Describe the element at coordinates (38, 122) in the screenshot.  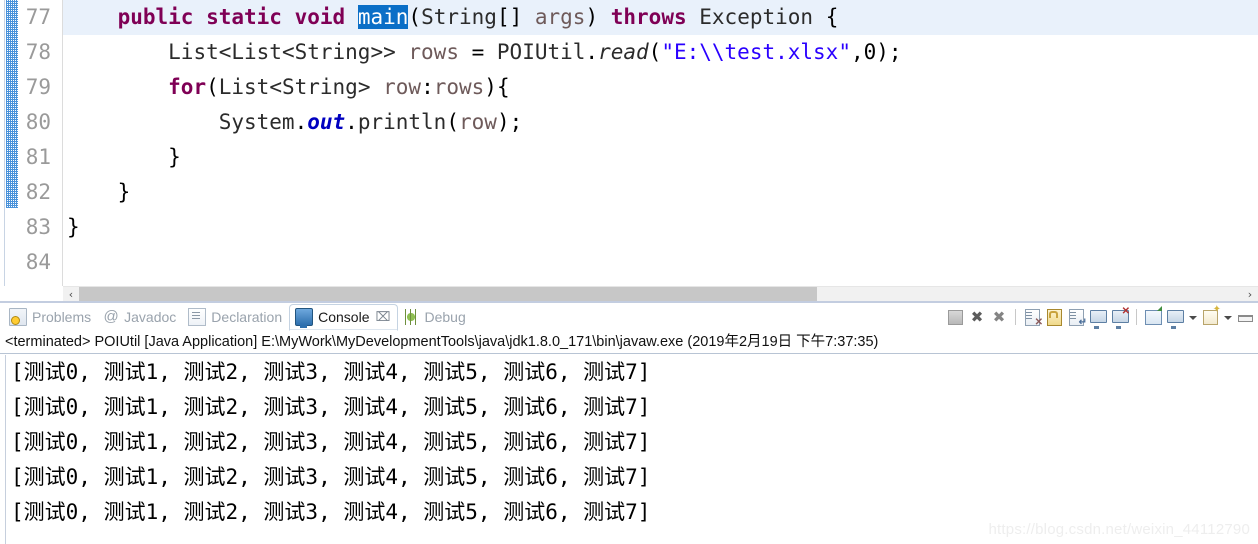
I see `line-number: 80` at that location.